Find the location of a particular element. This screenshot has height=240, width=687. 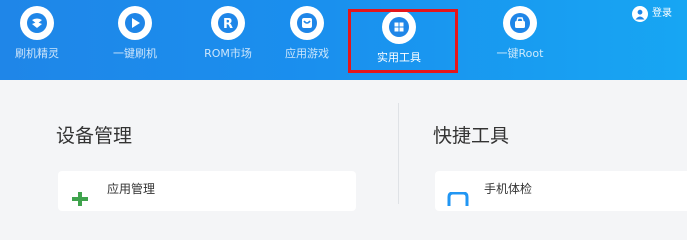

nav-item-apps-games: 应用游戏 is located at coordinates (307, 40).